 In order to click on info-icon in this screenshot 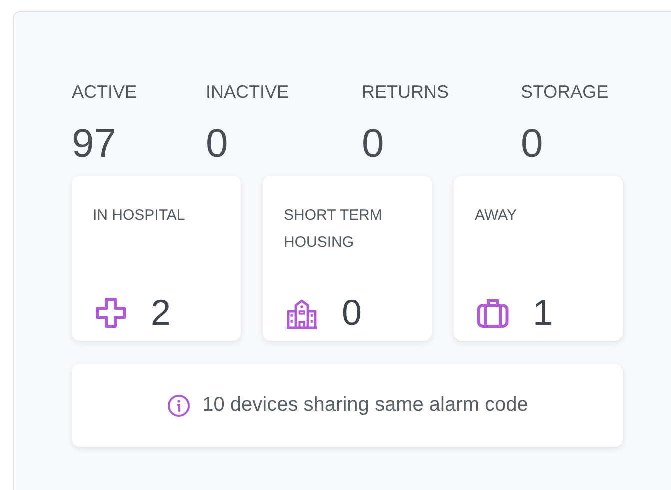, I will do `click(178, 406)`.